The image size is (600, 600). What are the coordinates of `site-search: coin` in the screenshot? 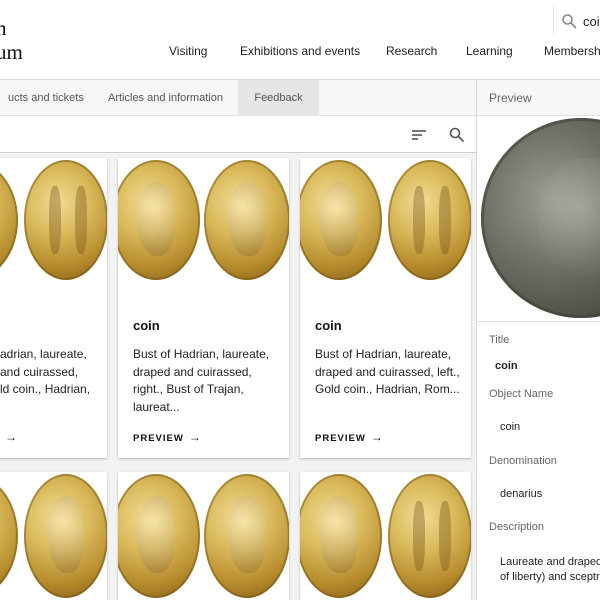 It's located at (576, 21).